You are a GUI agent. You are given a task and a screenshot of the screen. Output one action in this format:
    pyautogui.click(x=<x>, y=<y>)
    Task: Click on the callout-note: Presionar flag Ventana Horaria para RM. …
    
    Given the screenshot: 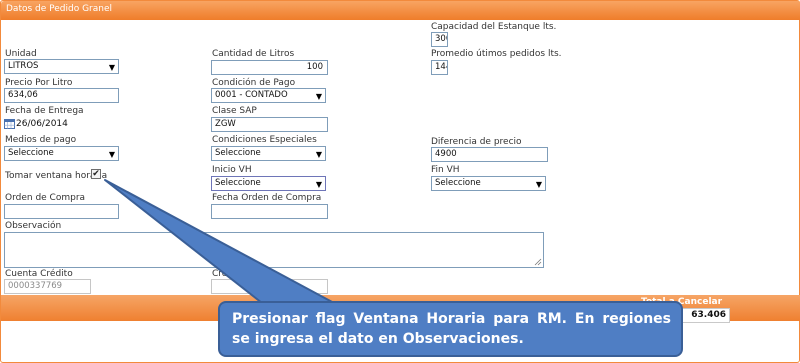 What is the action you would take?
    pyautogui.click(x=450, y=329)
    